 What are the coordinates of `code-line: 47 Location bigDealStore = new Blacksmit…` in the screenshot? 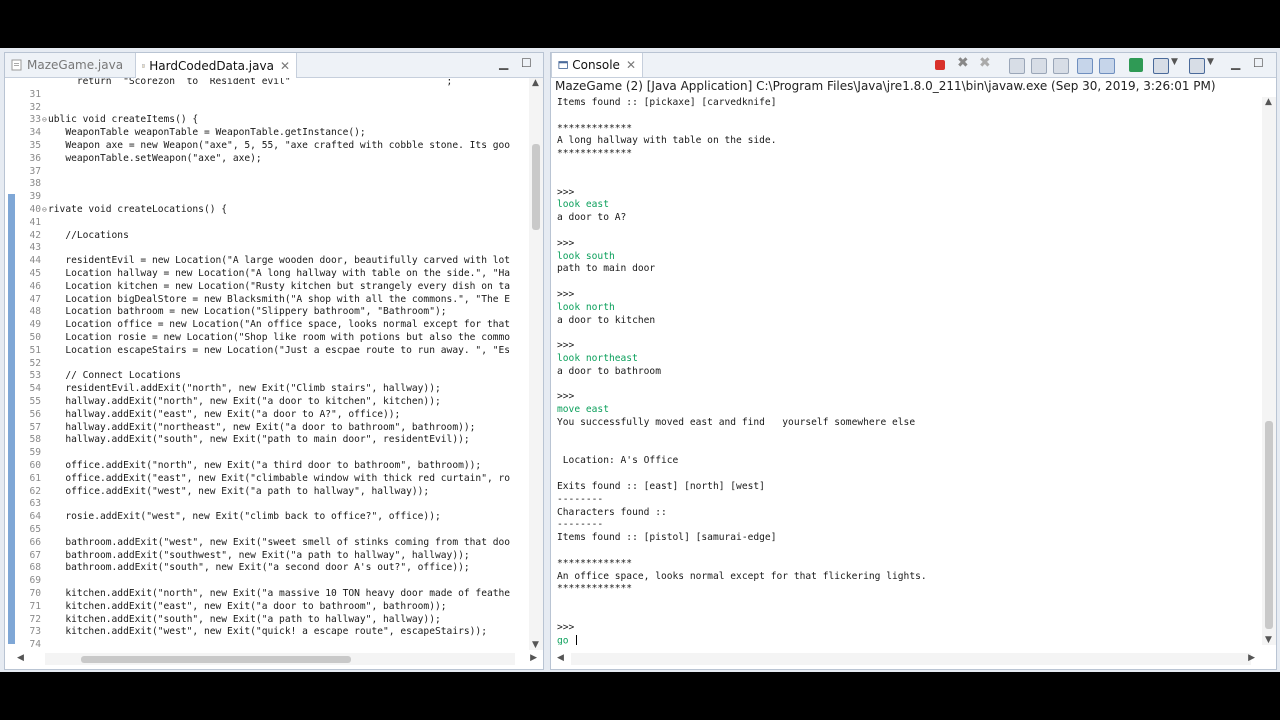 It's located at (261, 300).